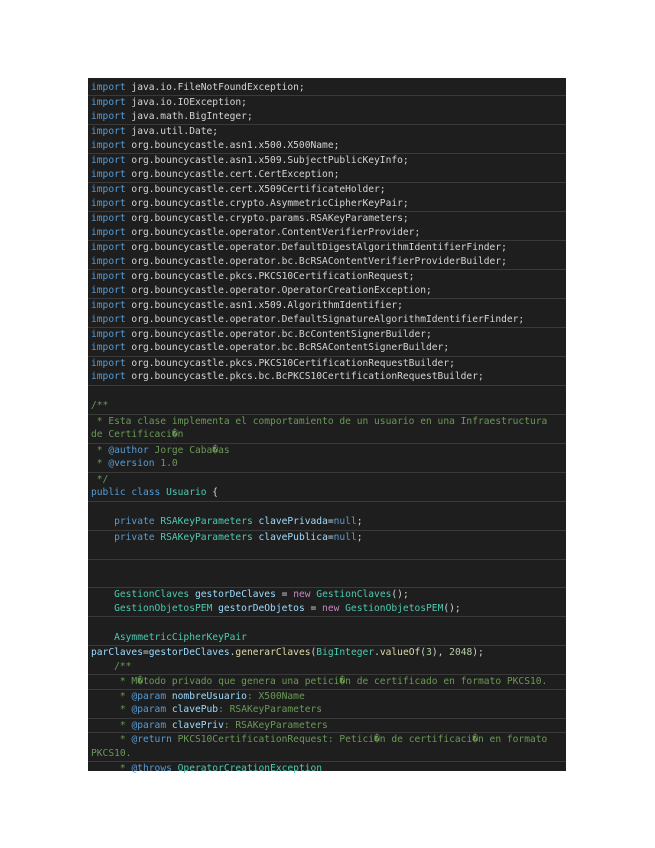  What do you see at coordinates (247, 769) in the screenshot?
I see `code-token: OperatorCreationException` at bounding box center [247, 769].